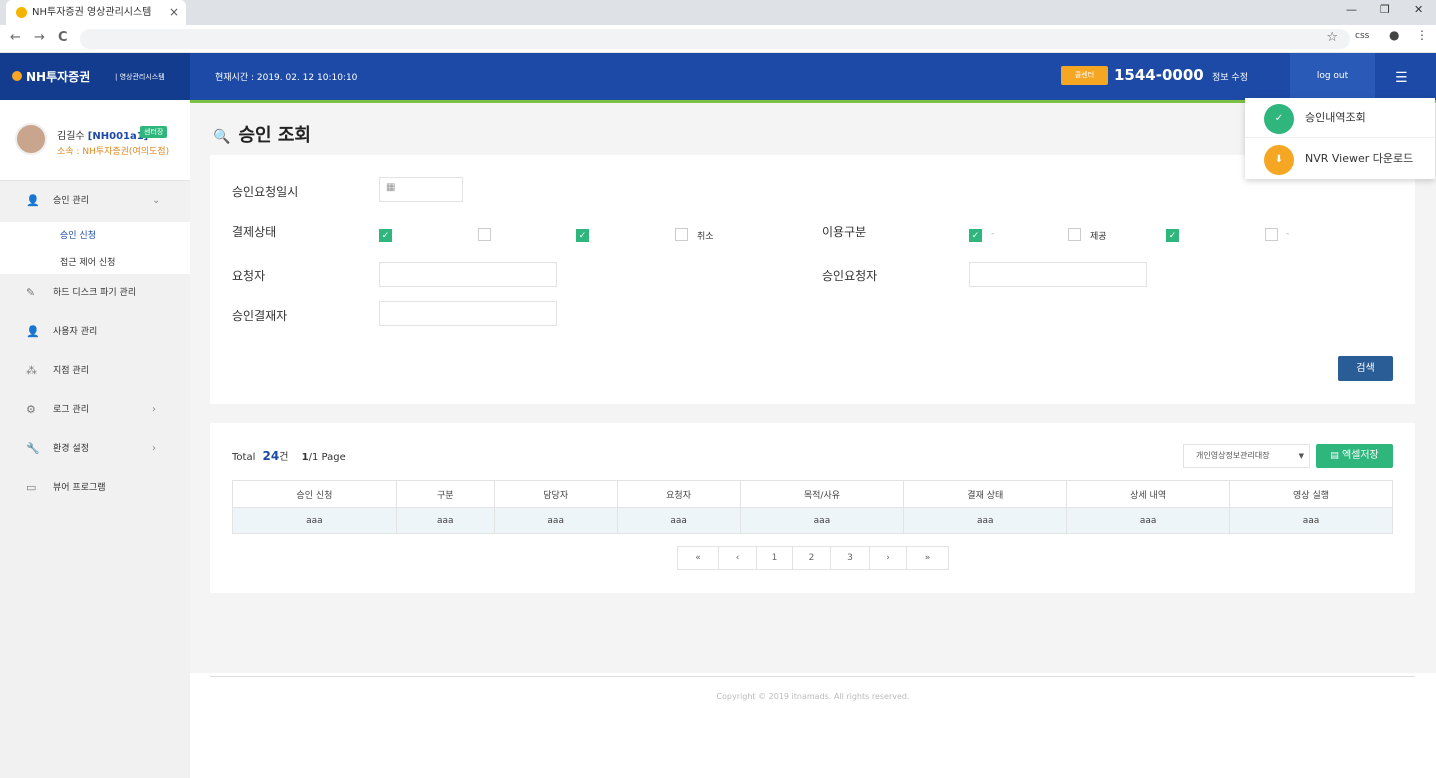 The width and height of the screenshot is (1436, 778). I want to click on pay-status-label: 결제상태, so click(254, 232).